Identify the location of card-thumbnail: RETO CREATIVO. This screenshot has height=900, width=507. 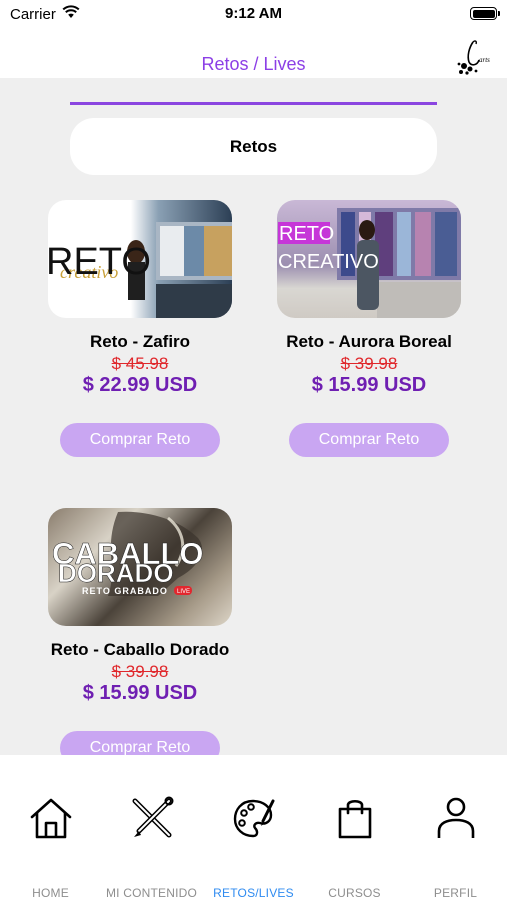
(369, 259).